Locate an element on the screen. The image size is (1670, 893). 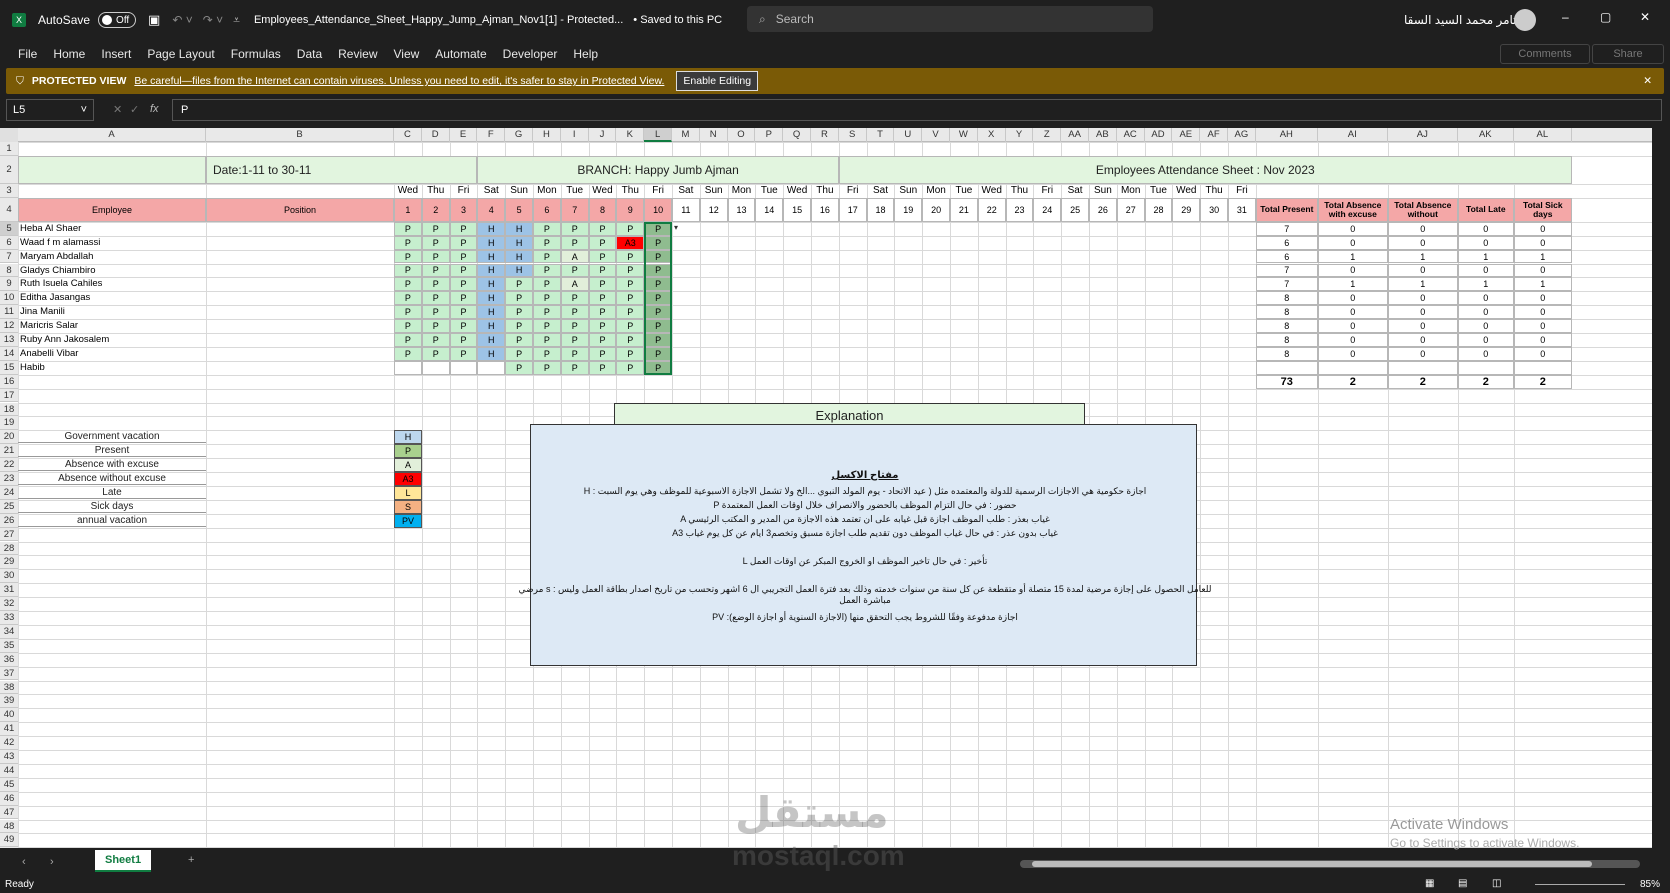
employee-header: Employee is located at coordinates (112, 209).